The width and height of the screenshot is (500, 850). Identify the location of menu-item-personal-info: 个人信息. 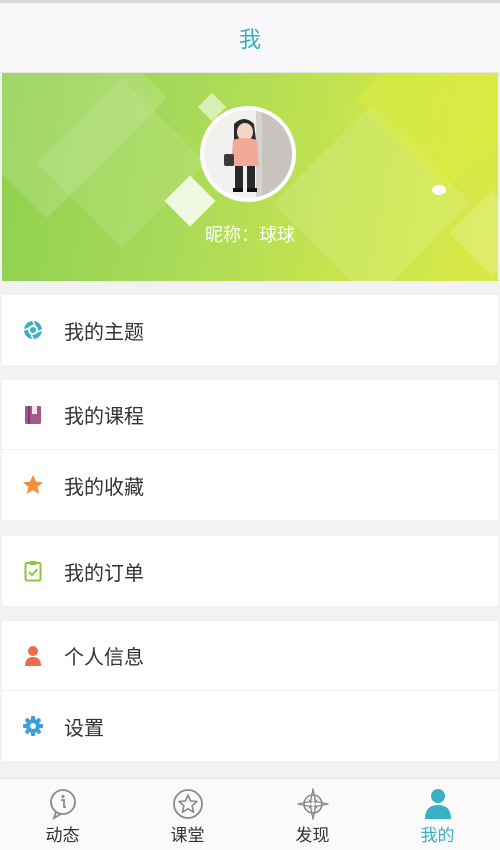
(250, 656).